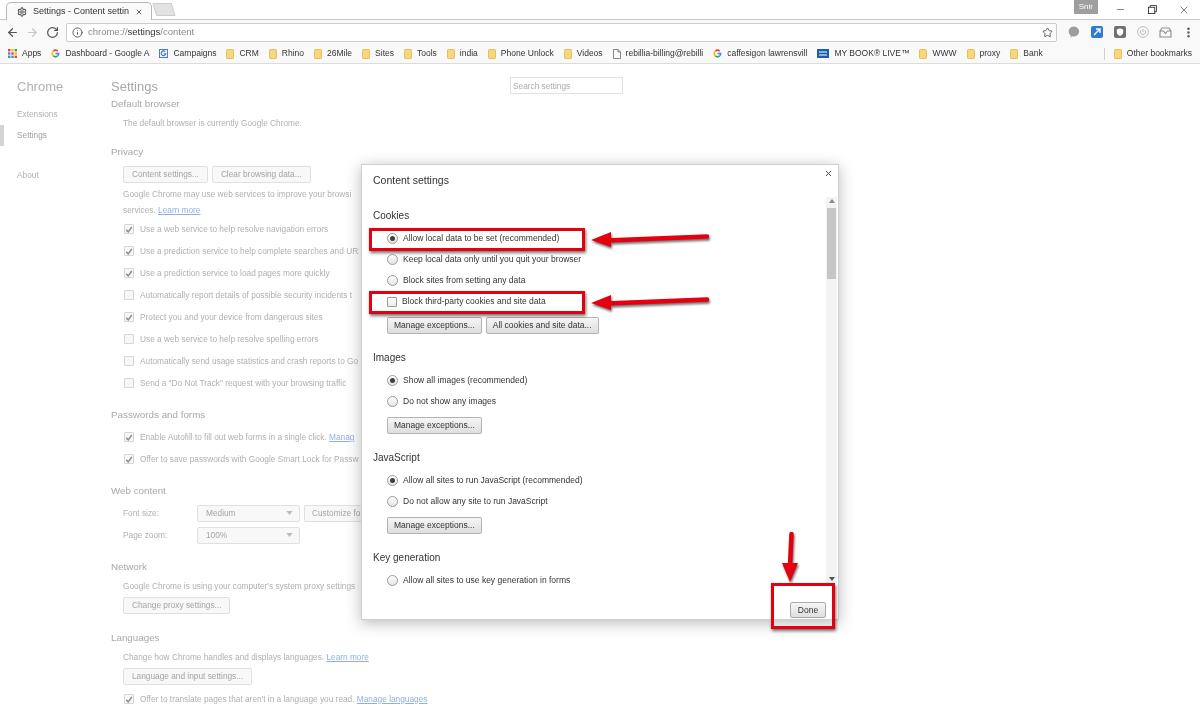 This screenshot has width=1200, height=721. Describe the element at coordinates (1142, 32) in the screenshot. I see `power-icon` at that location.